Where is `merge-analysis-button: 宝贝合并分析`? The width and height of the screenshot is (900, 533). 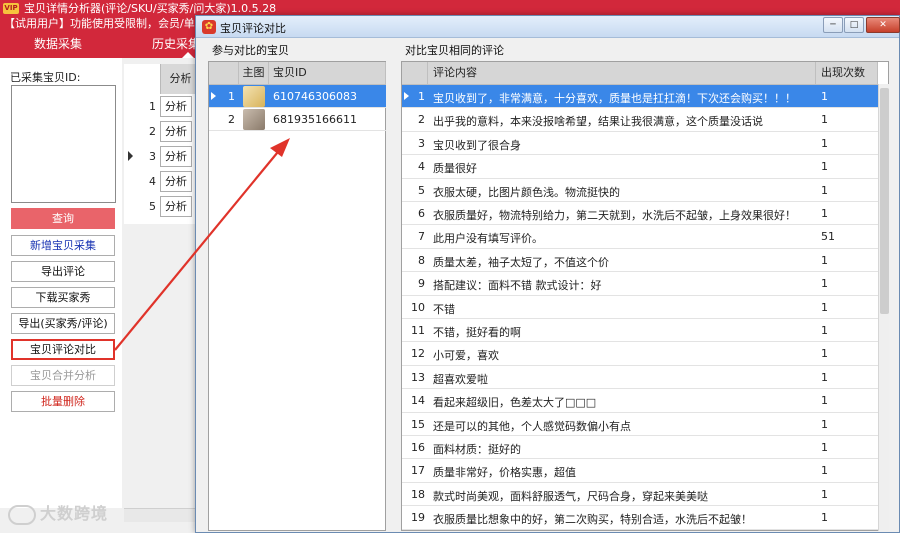 merge-analysis-button: 宝贝合并分析 is located at coordinates (63, 375).